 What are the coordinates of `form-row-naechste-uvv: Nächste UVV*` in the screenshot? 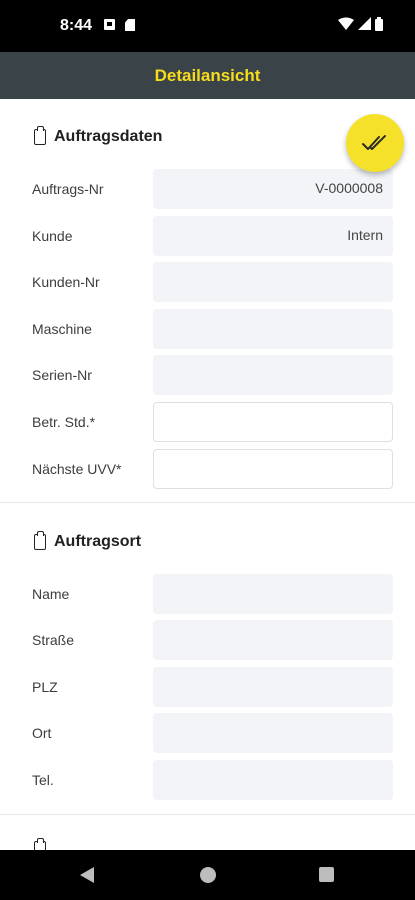 It's located at (207, 470).